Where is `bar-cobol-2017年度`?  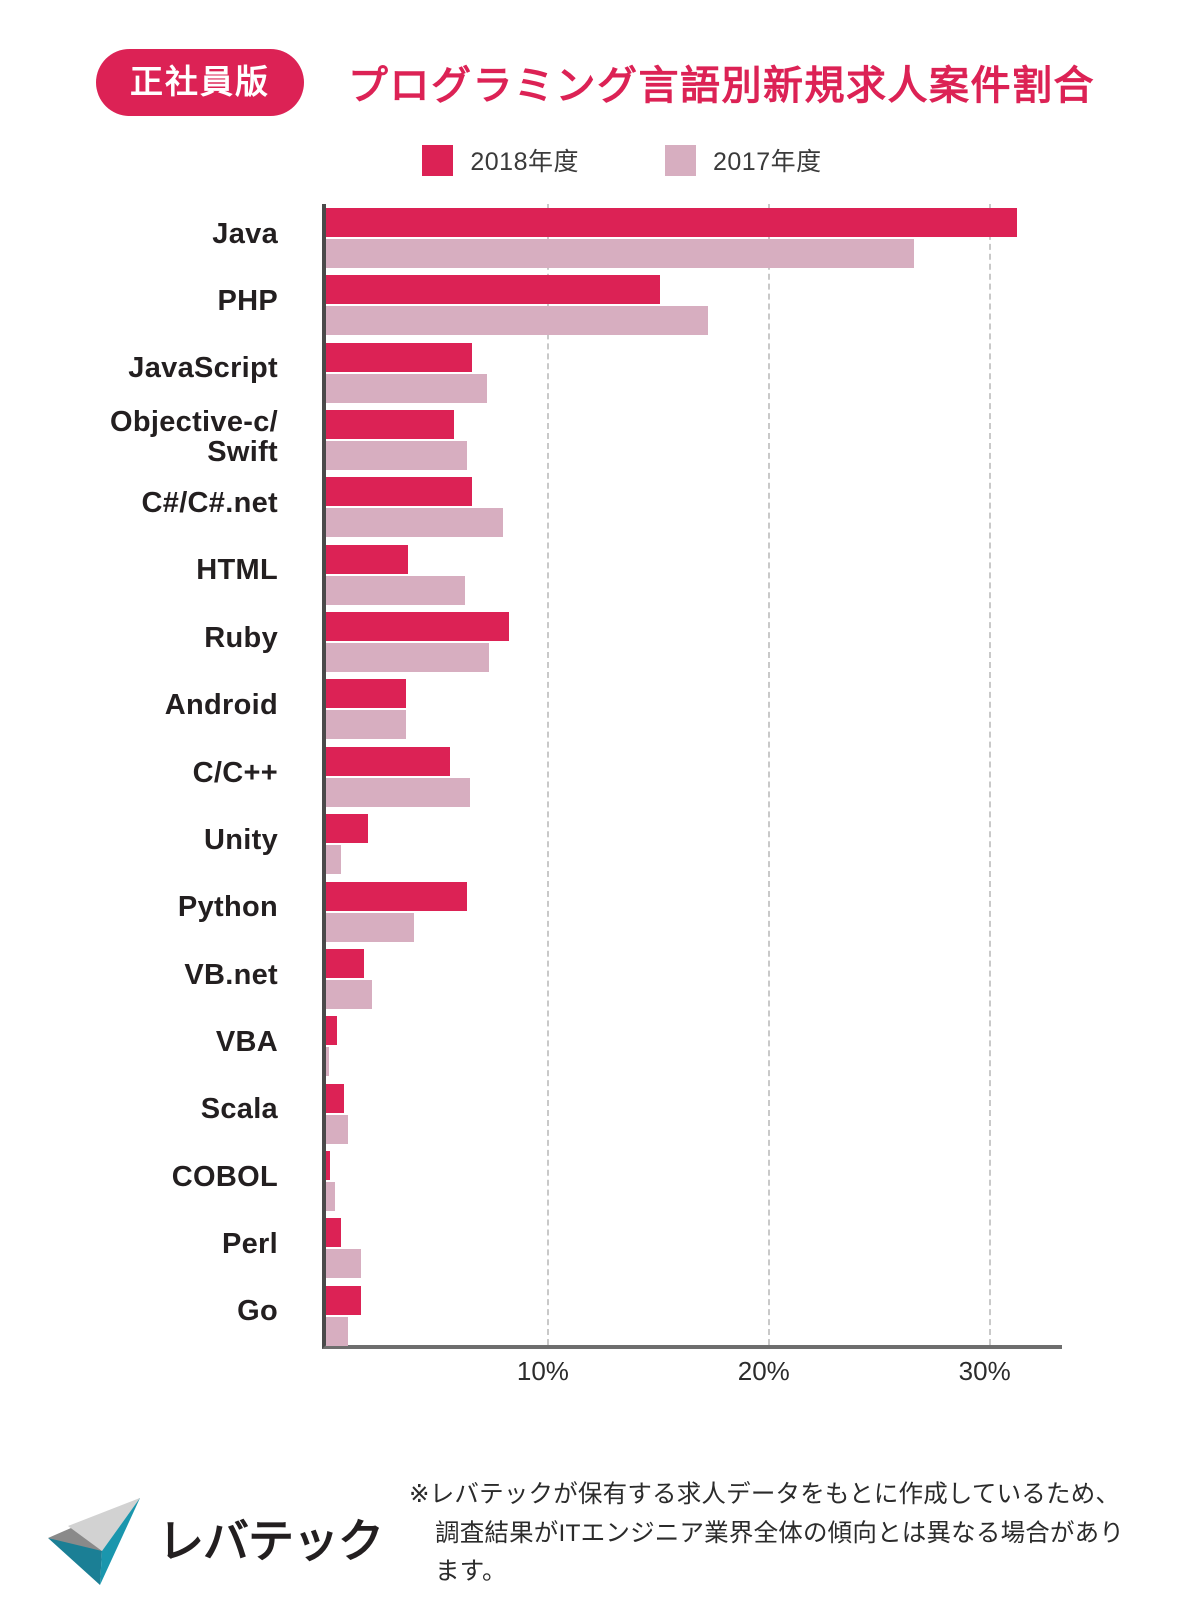 bar-cobol-2017年度 is located at coordinates (330, 1196).